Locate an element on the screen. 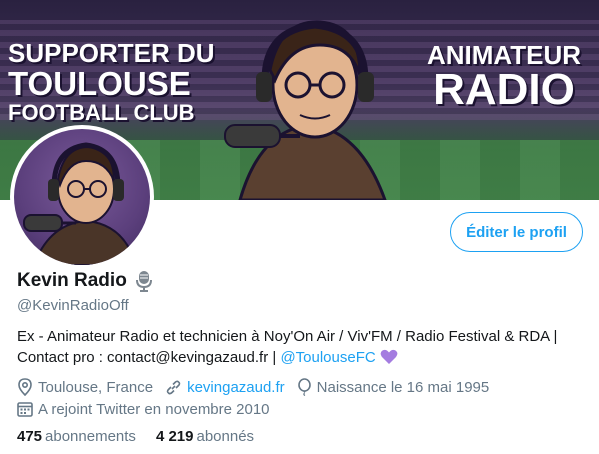 The width and height of the screenshot is (599, 454). followers-stat: 4 219 abonnés is located at coordinates (205, 436).